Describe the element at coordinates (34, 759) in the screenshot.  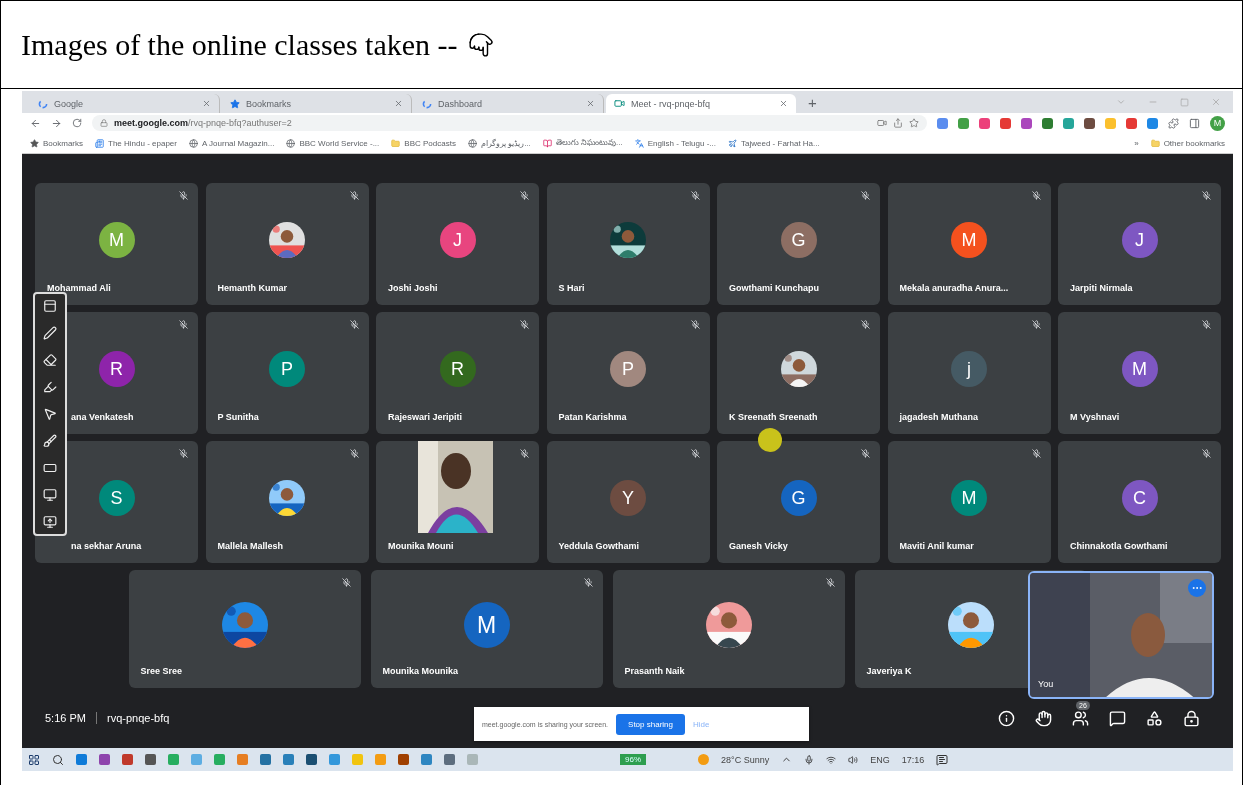
I see `start-icon` at that location.